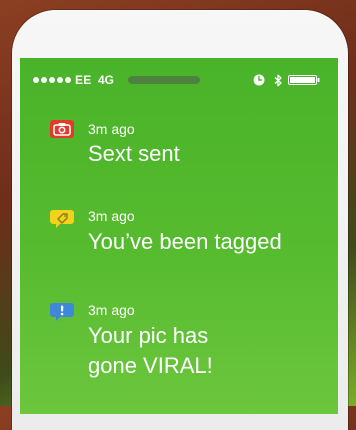  What do you see at coordinates (304, 80) in the screenshot?
I see `battery-icon` at bounding box center [304, 80].